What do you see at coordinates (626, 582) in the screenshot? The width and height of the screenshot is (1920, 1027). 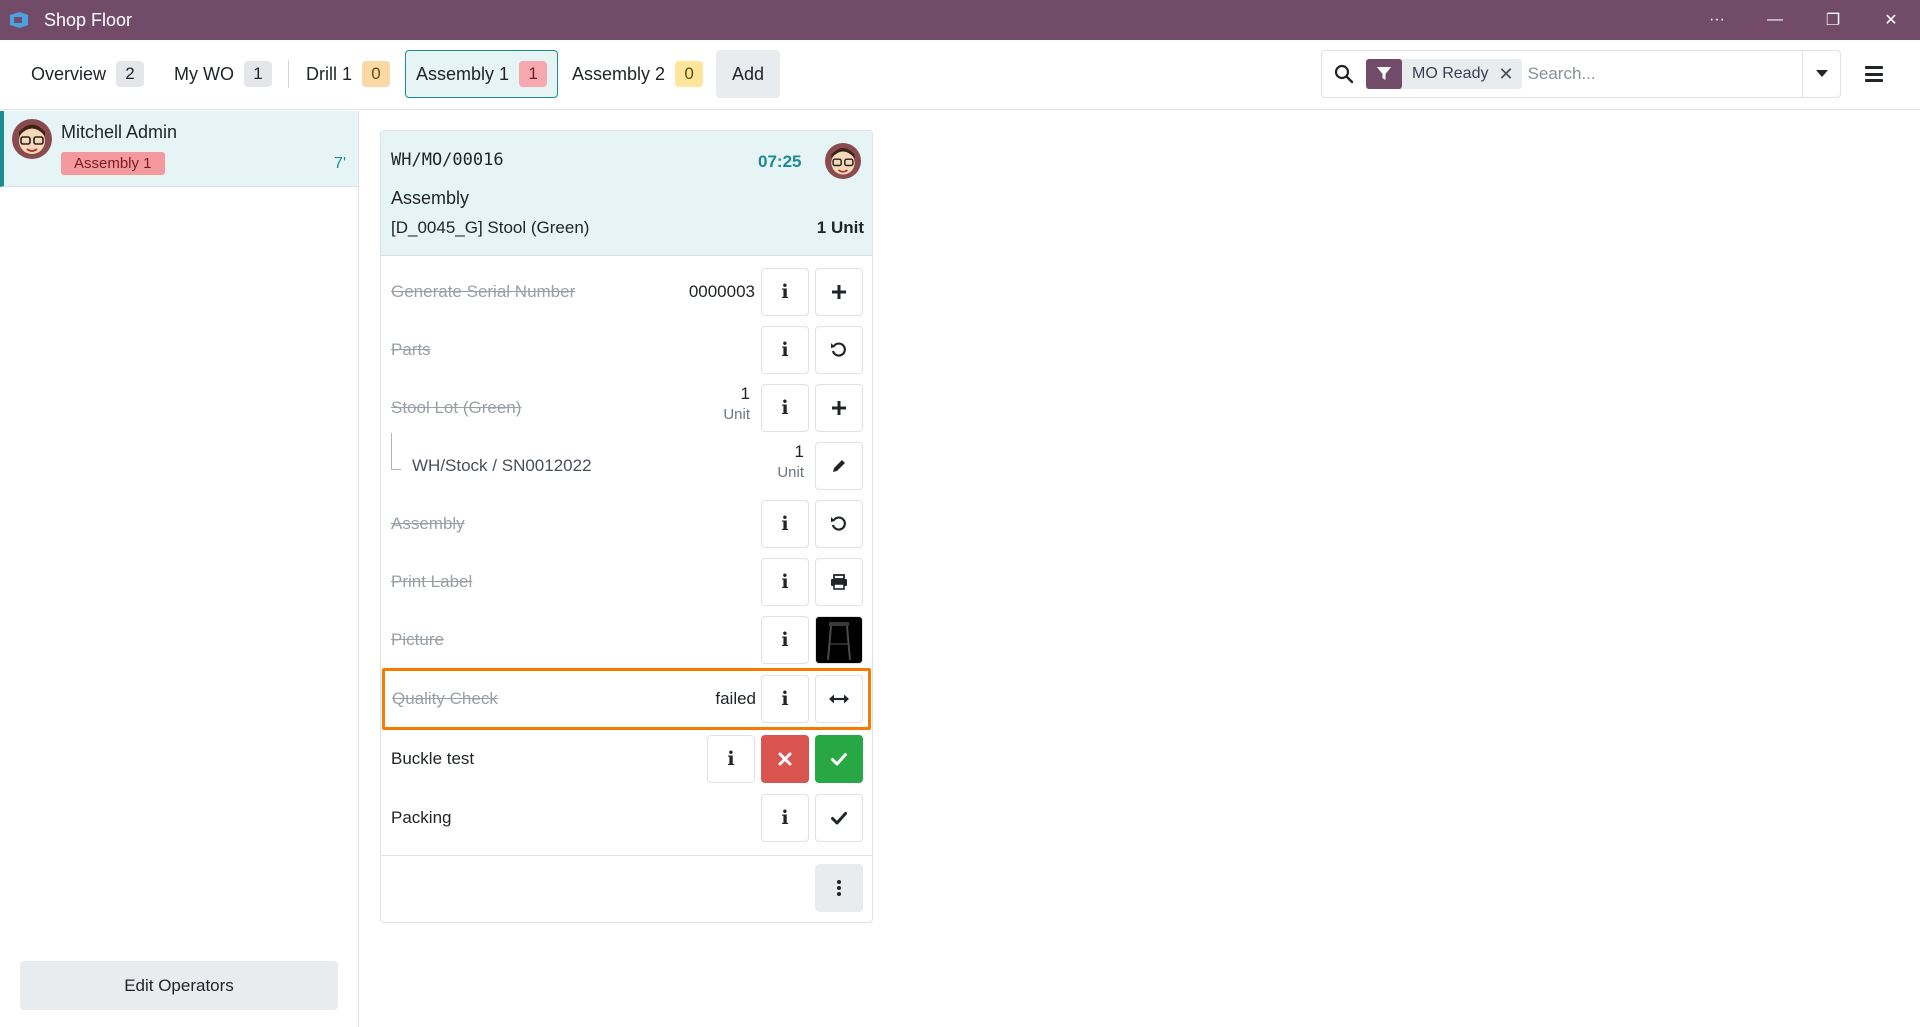 I see `step-print-label: Print Label i` at bounding box center [626, 582].